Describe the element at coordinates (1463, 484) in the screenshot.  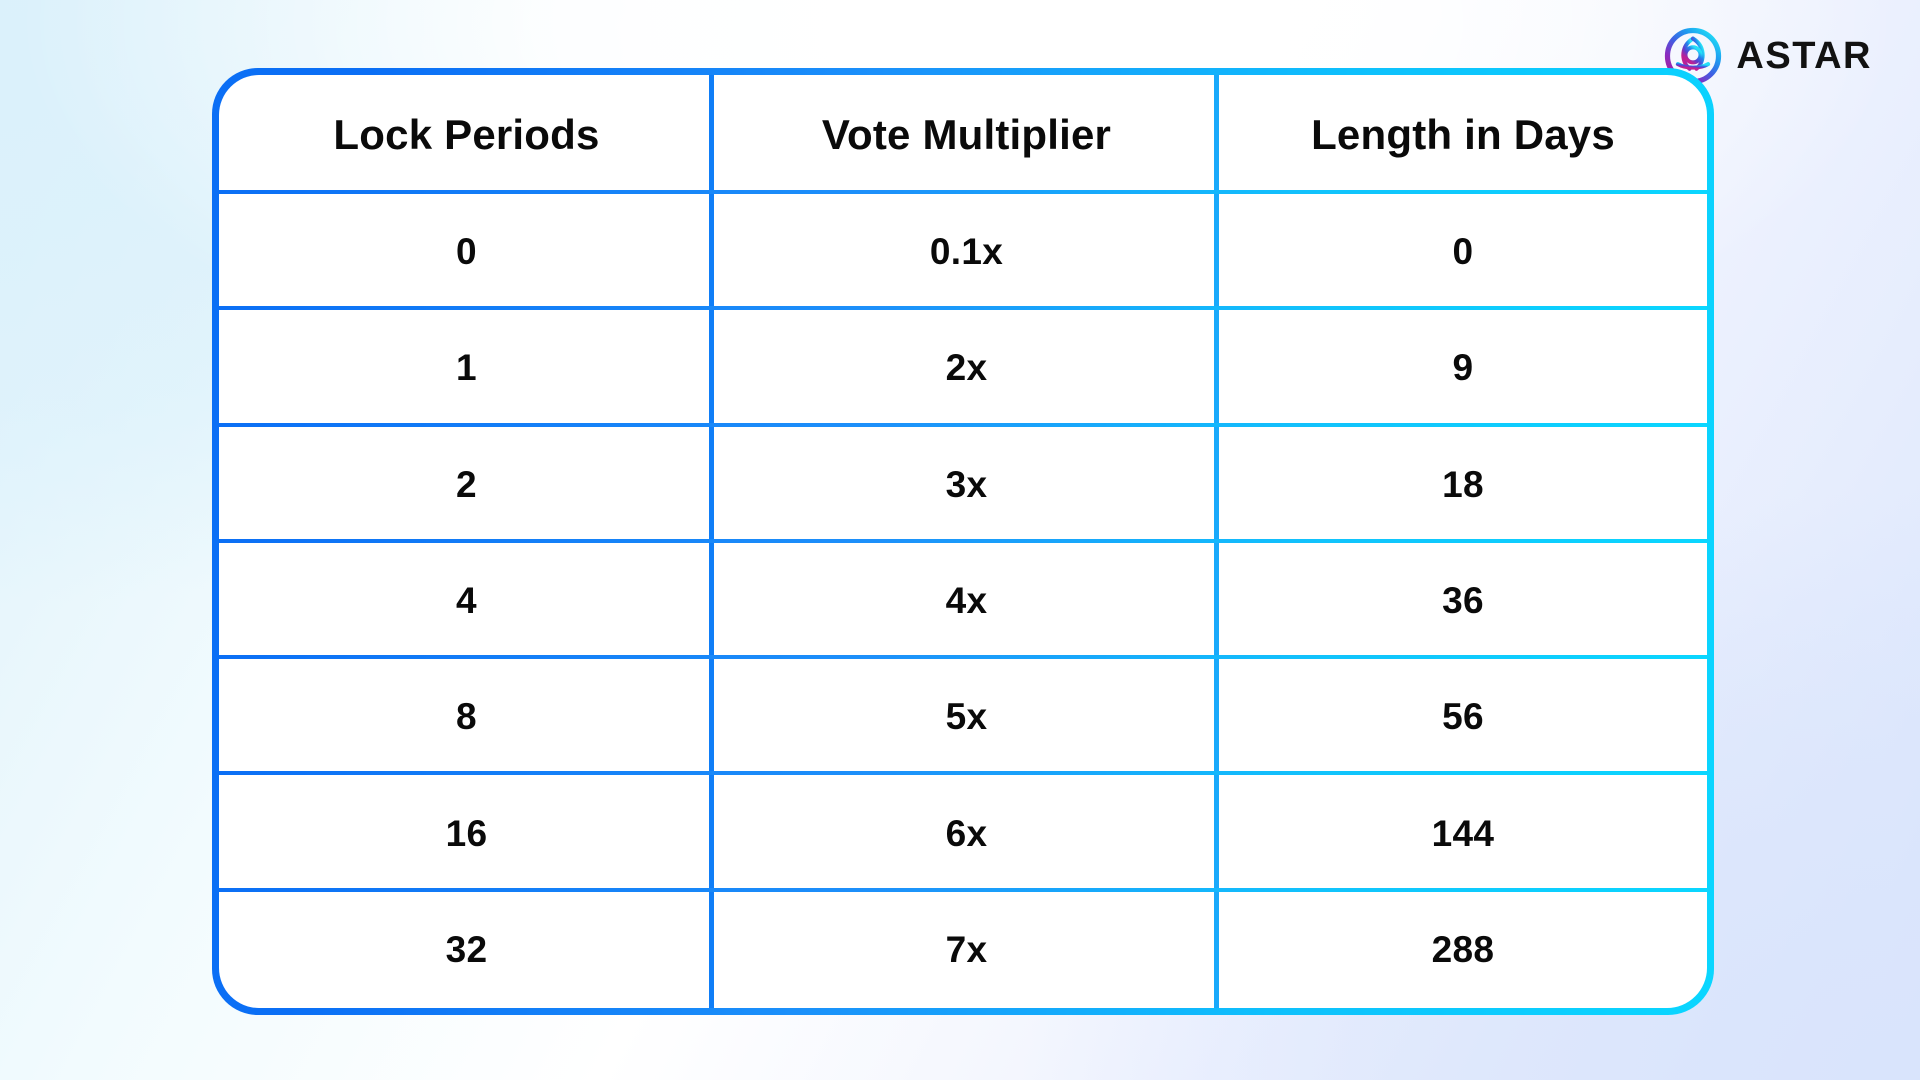
I see `cell-length-in-days: 18` at that location.